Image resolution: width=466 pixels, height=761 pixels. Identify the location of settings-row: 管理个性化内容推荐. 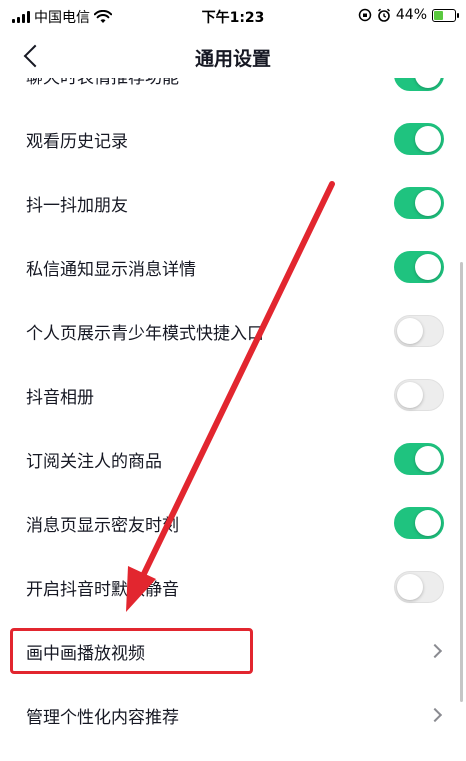
(233, 716).